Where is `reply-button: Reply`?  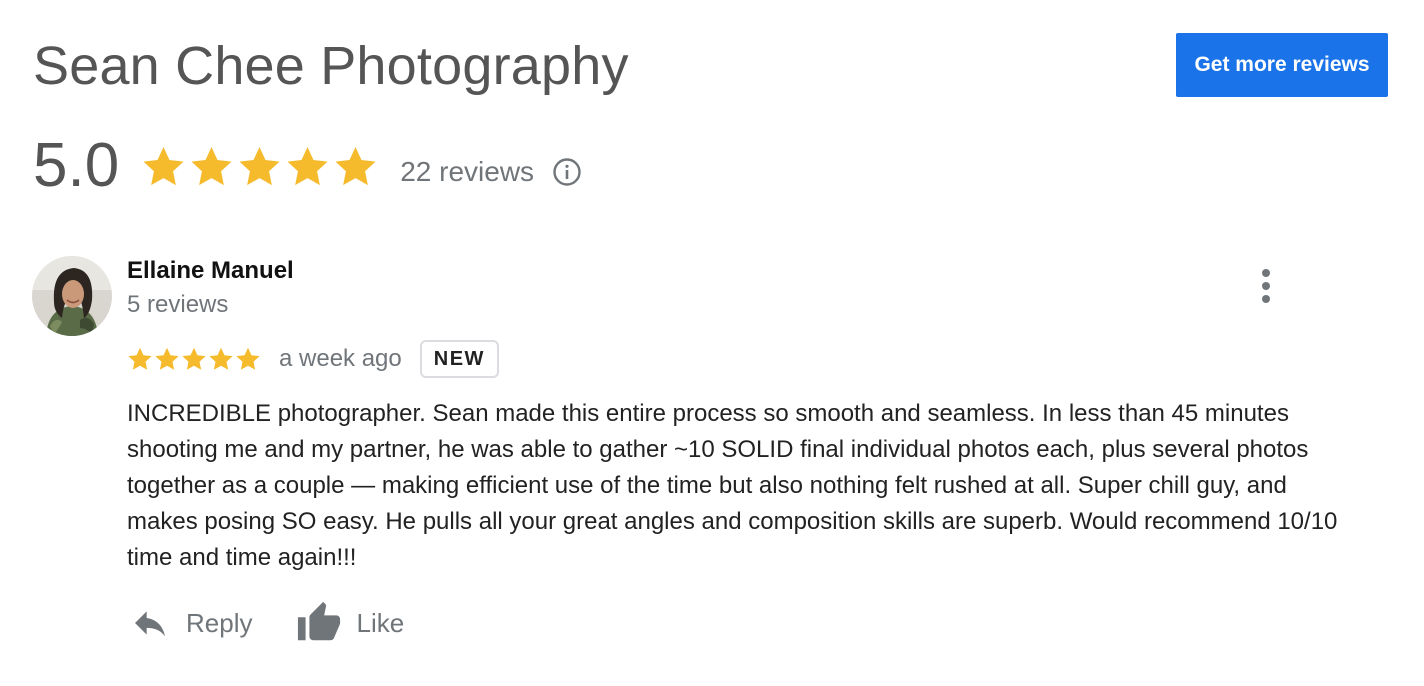 reply-button: Reply is located at coordinates (191, 623).